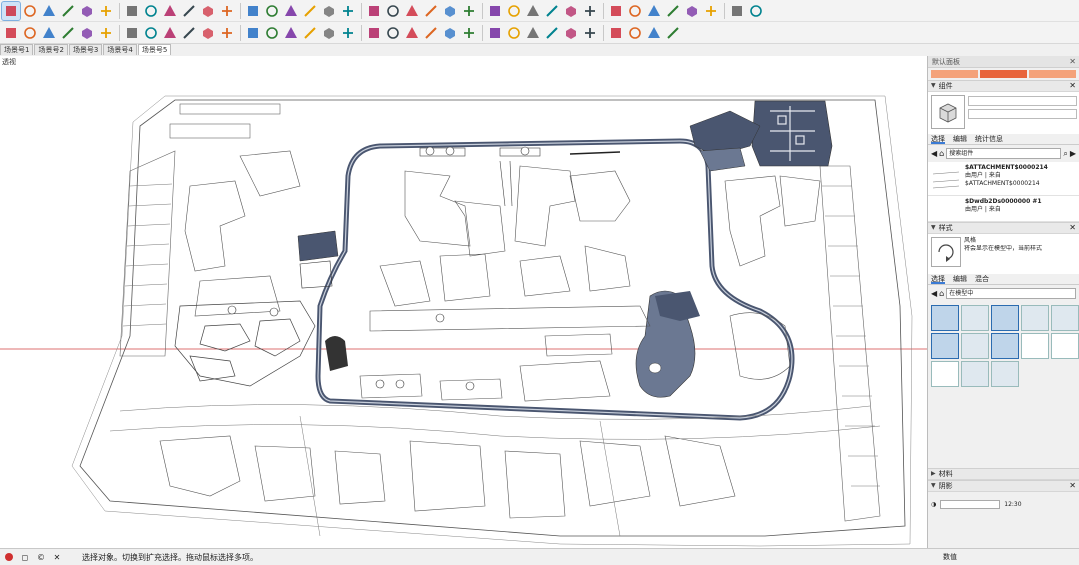 The width and height of the screenshot is (1079, 565). I want to click on home-icon: ⌂, so click(941, 293).